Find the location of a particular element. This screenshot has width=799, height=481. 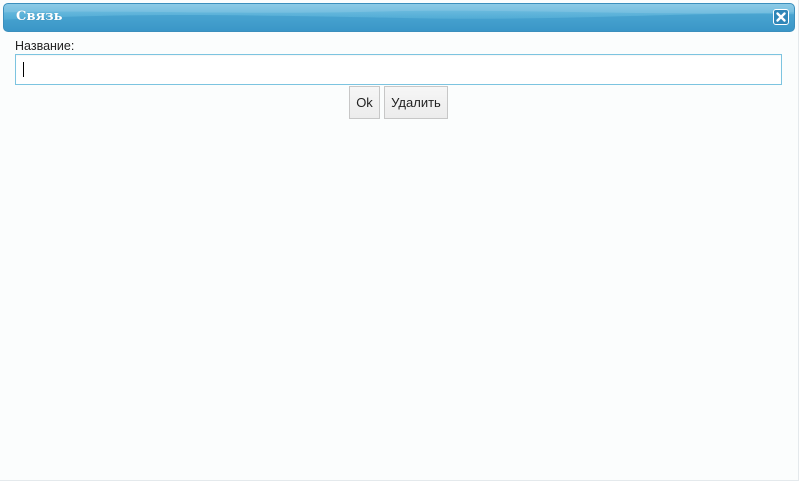

titlebar-wave-decoration is located at coordinates (399, 17).